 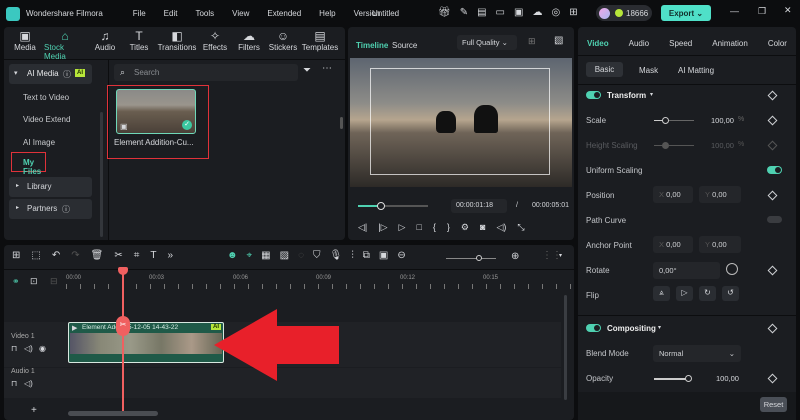 What do you see at coordinates (301, 255) in the screenshot?
I see `speed-icon: ◌` at bounding box center [301, 255].